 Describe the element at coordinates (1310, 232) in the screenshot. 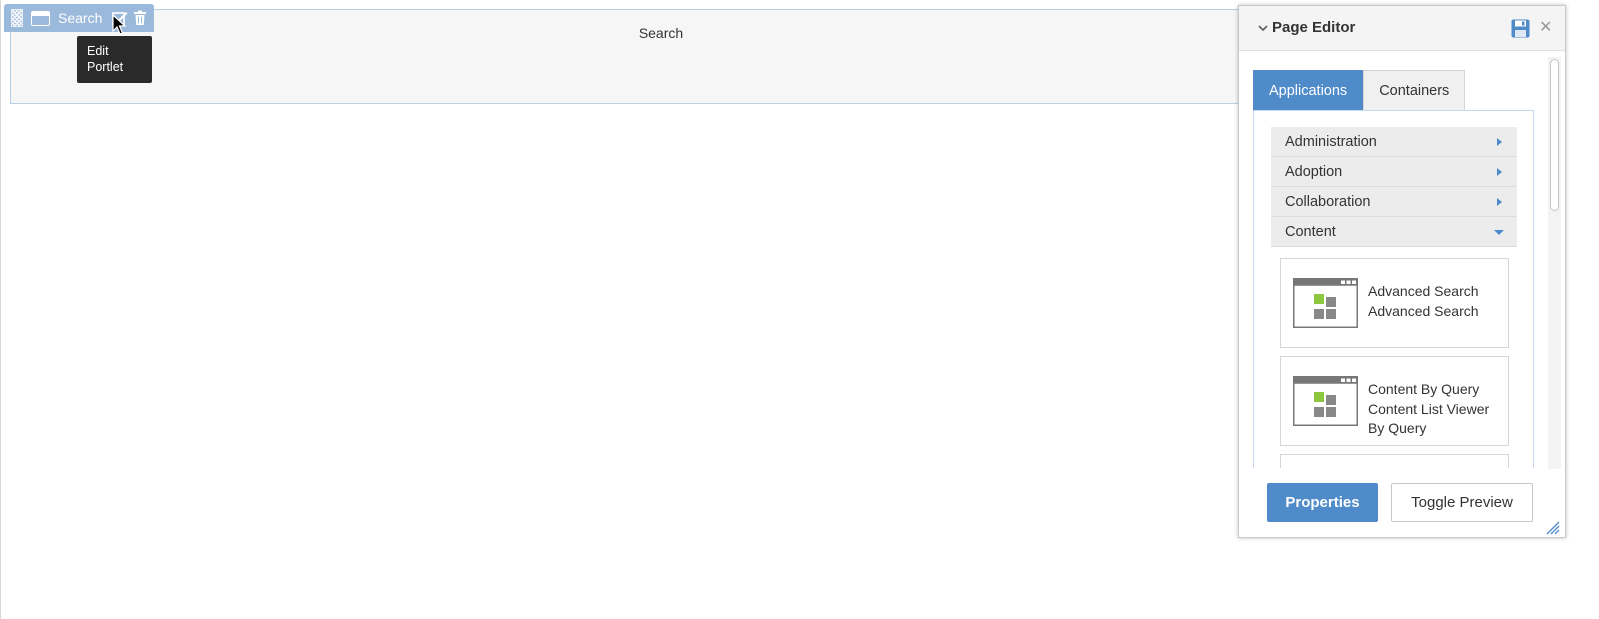

I see `category-label: Content` at that location.